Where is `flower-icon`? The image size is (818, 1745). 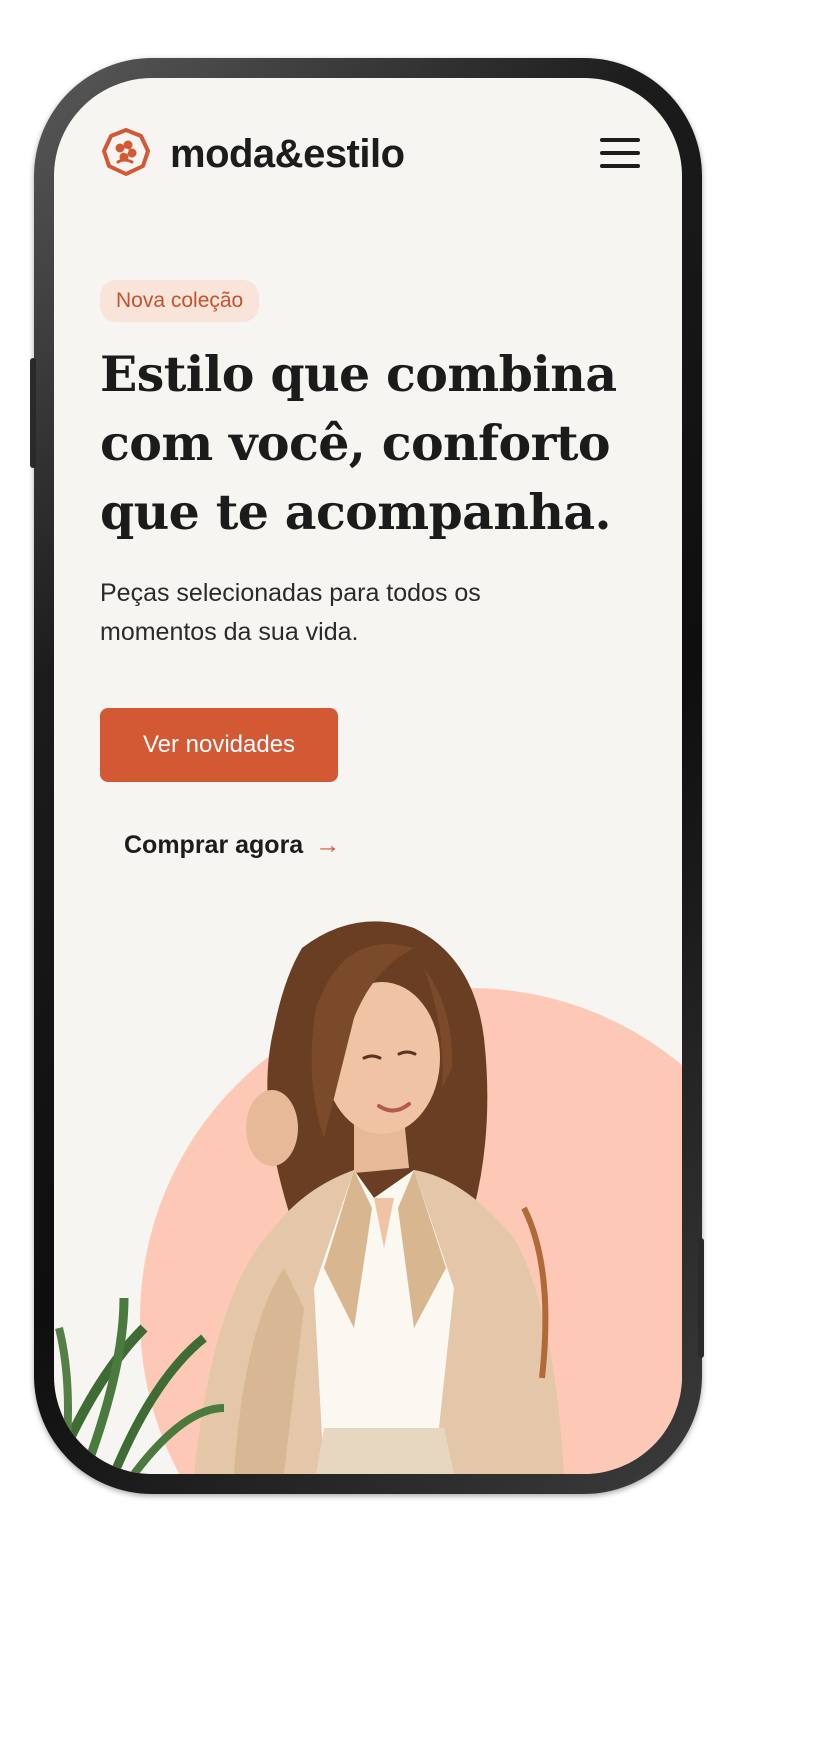
flower-icon is located at coordinates (126, 152).